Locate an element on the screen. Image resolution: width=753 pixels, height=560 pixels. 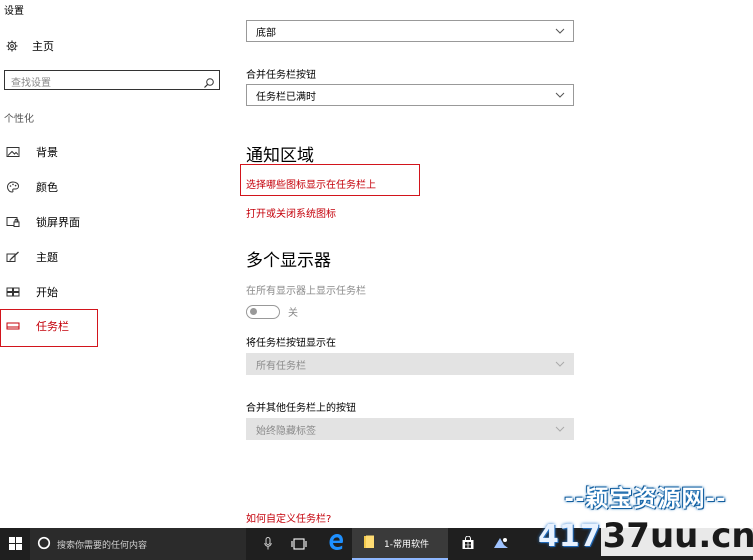
dropdown-value: 始终隐藏标签 is located at coordinates (286, 431).